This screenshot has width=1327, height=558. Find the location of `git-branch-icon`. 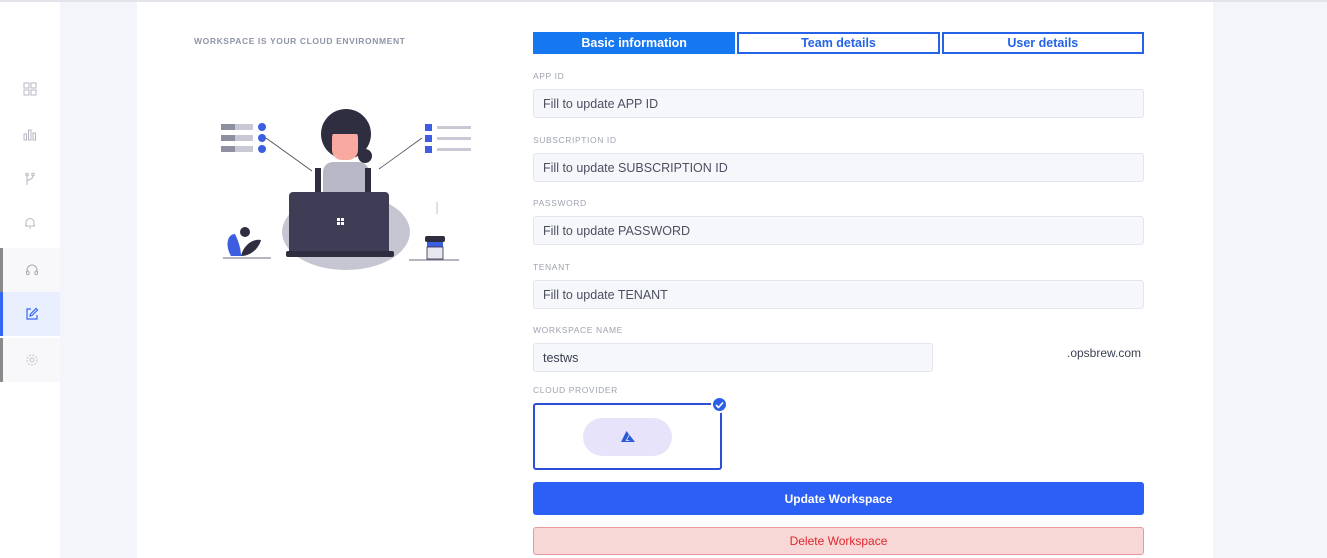

git-branch-icon is located at coordinates (30, 178).